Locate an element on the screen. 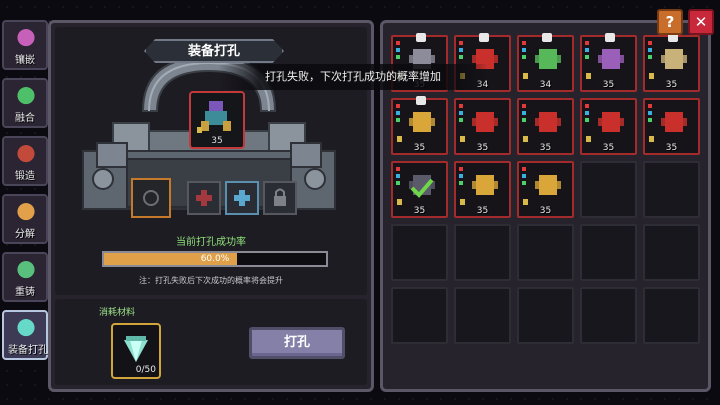  close-button: ✕ is located at coordinates (701, 22).